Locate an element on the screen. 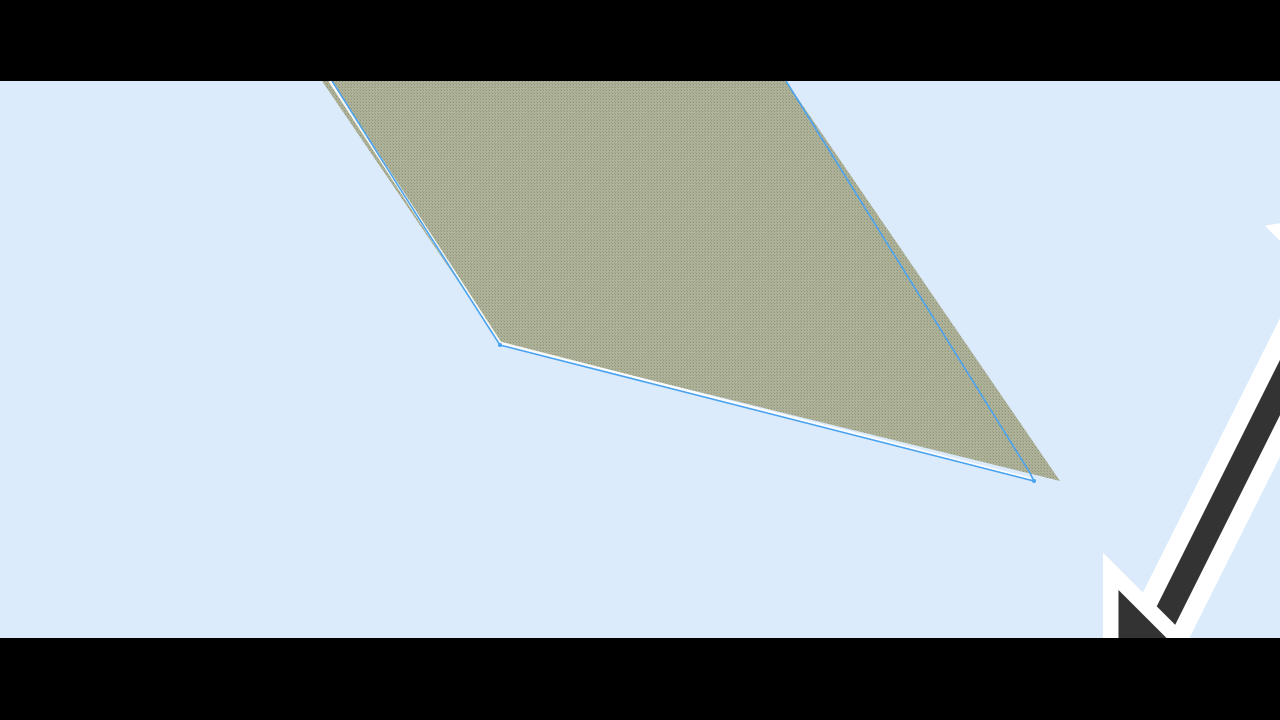  x-icon is located at coordinates (1231, 150).